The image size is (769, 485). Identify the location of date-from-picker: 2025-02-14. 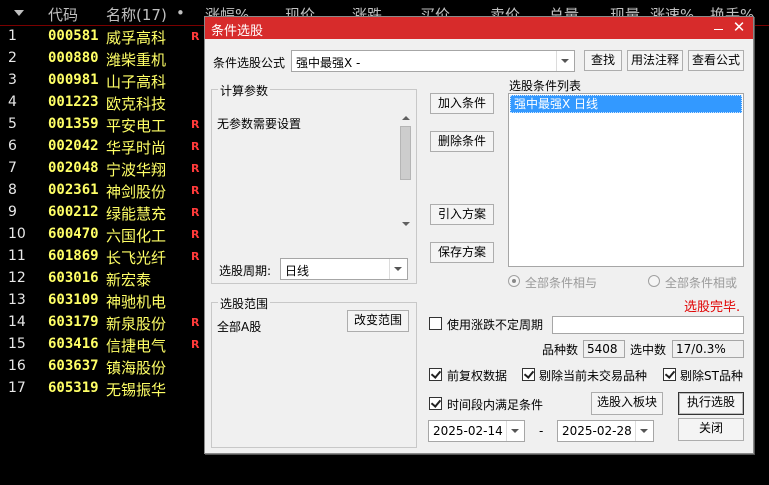
(476, 431).